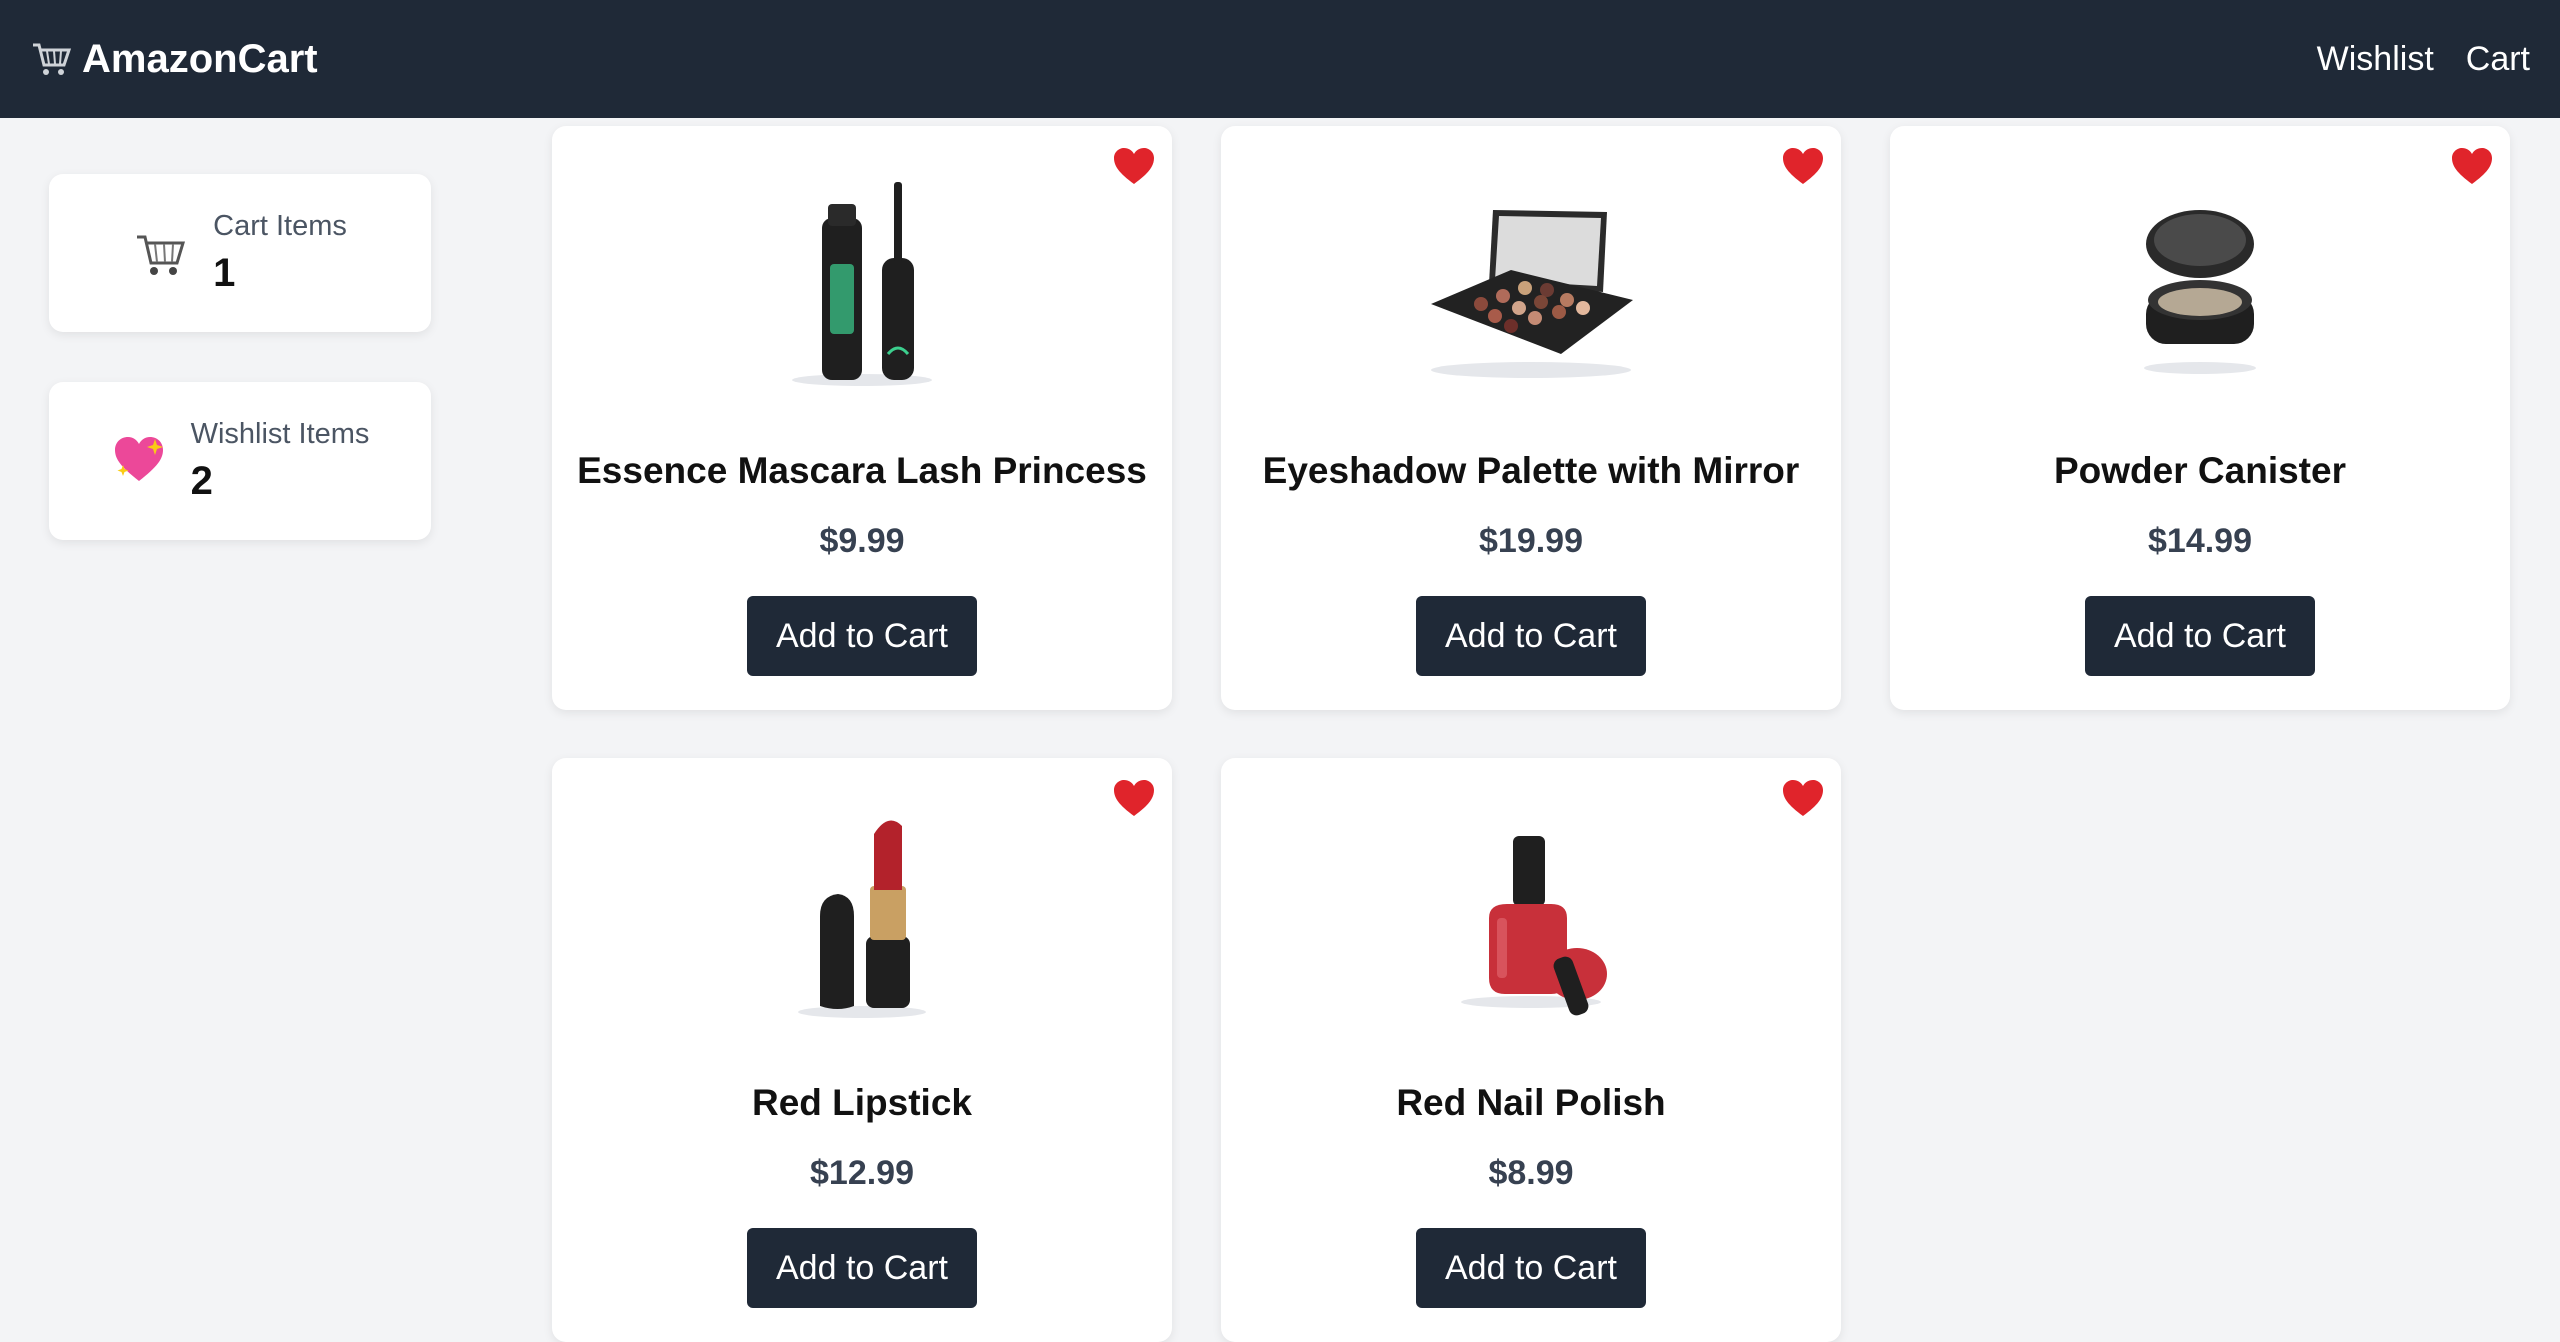 Image resolution: width=2560 pixels, height=1342 pixels. Describe the element at coordinates (1531, 1173) in the screenshot. I see `product-price: $8.99` at that location.